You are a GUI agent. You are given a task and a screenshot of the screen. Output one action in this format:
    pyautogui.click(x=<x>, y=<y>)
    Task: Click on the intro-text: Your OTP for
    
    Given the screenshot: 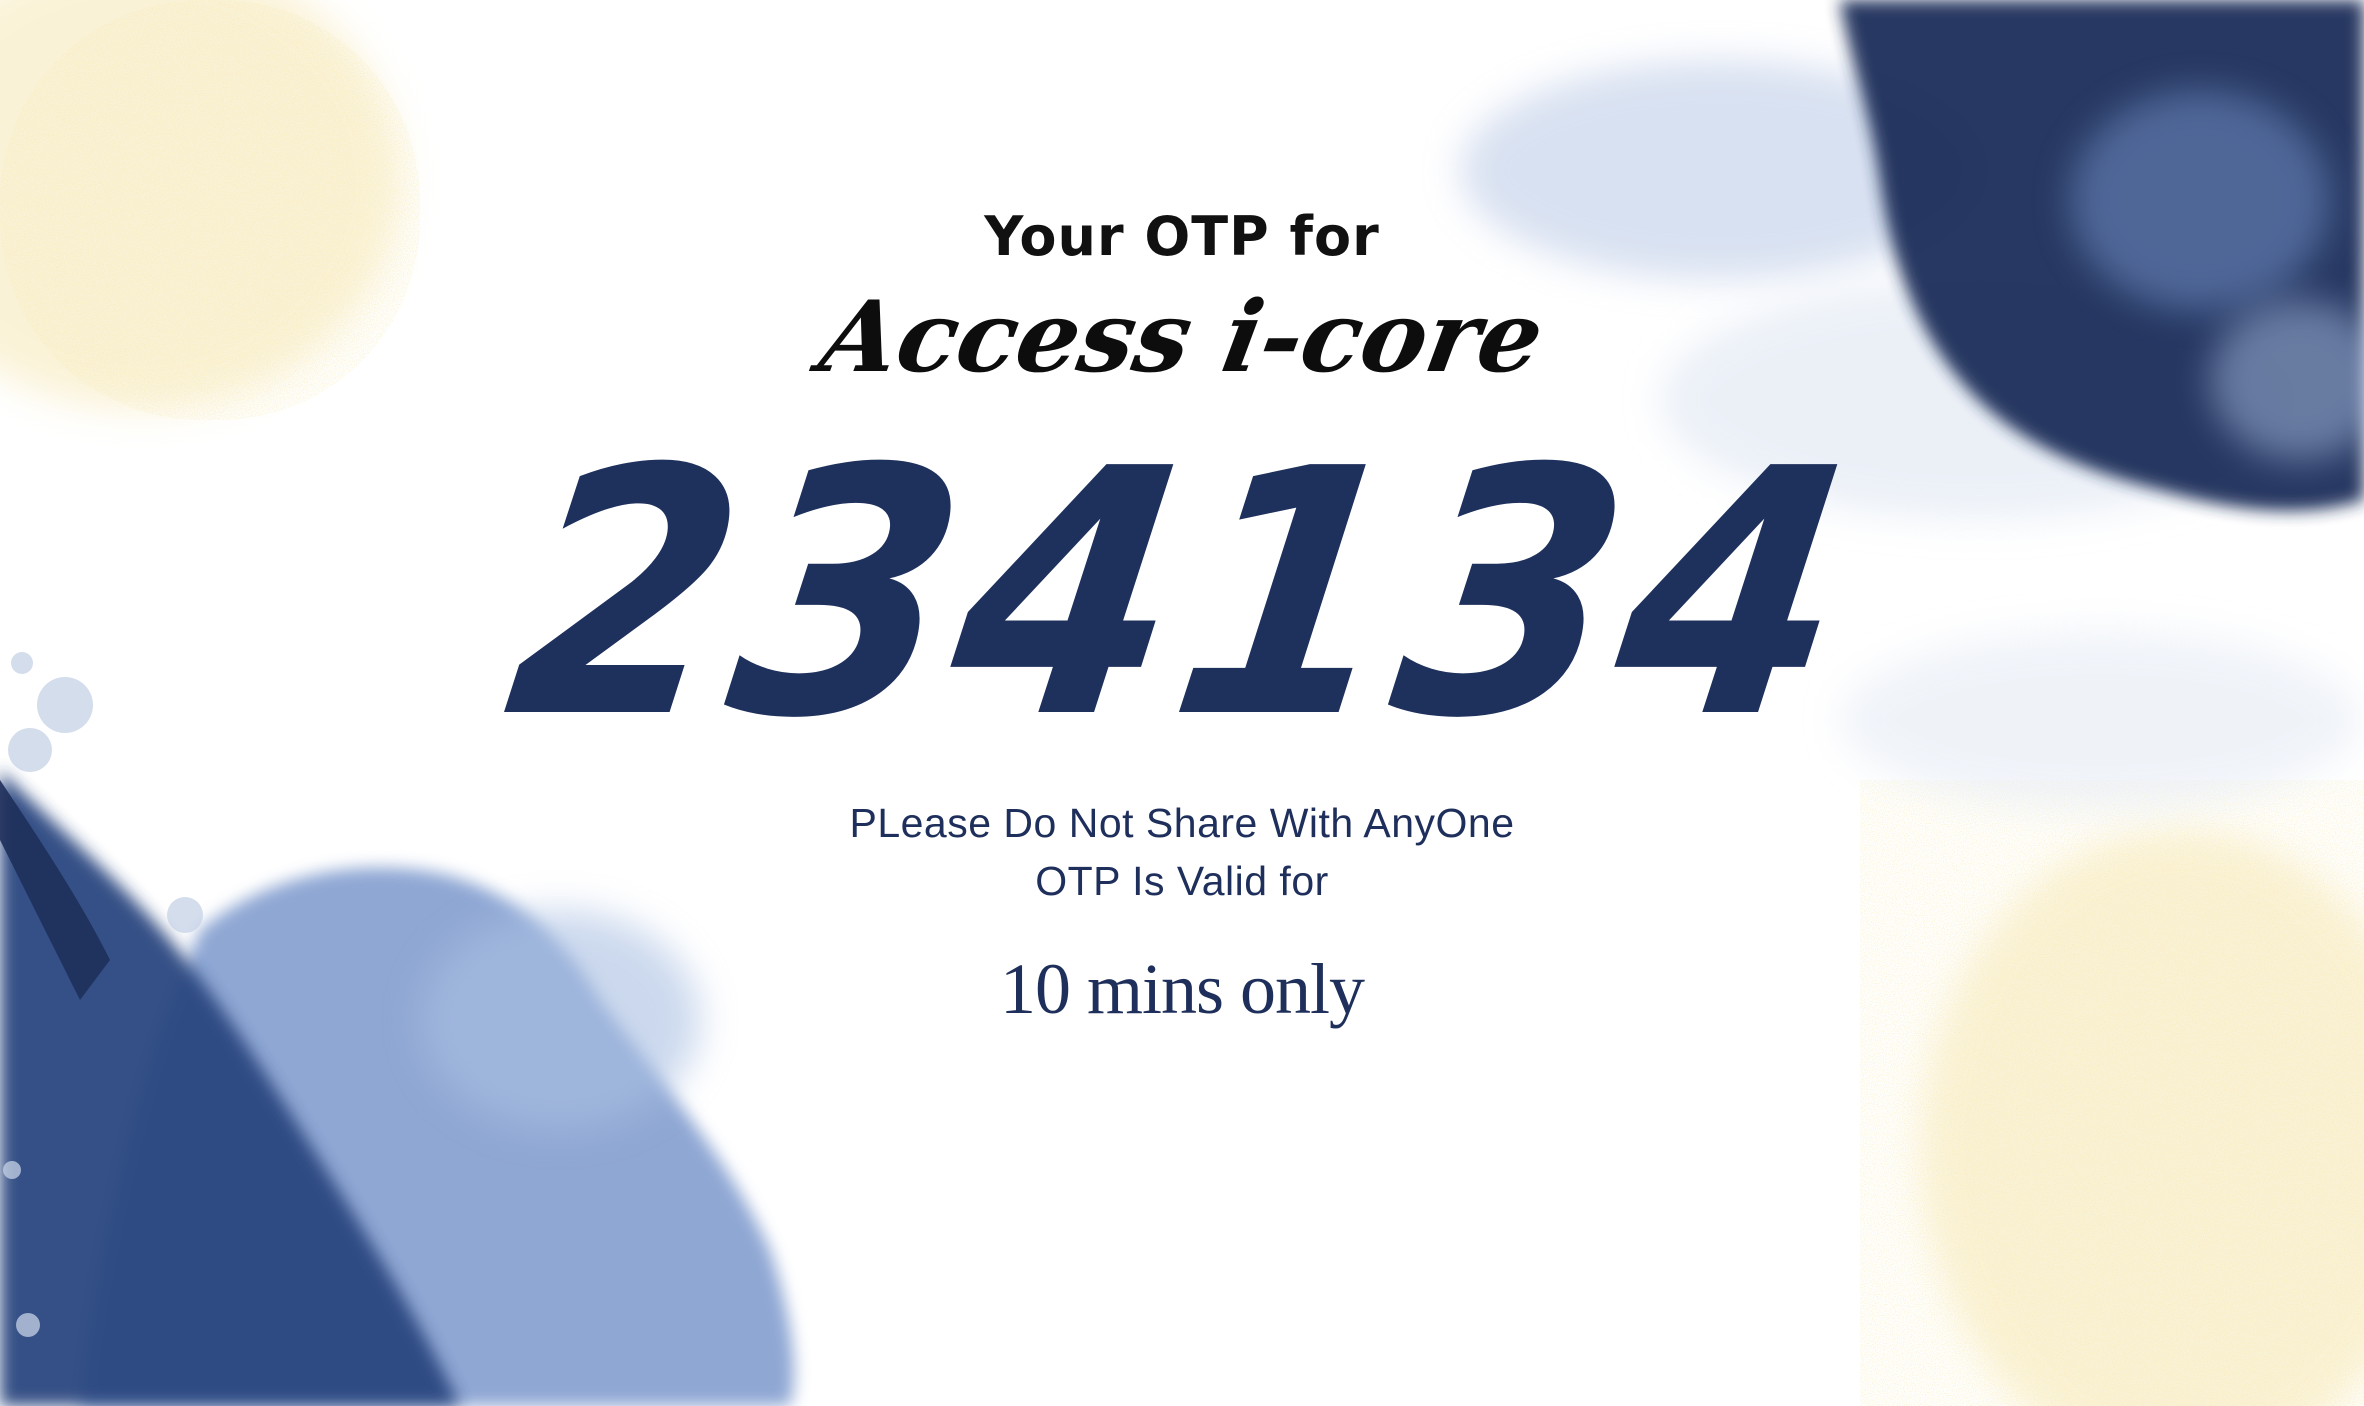 What is the action you would take?
    pyautogui.click(x=1182, y=236)
    